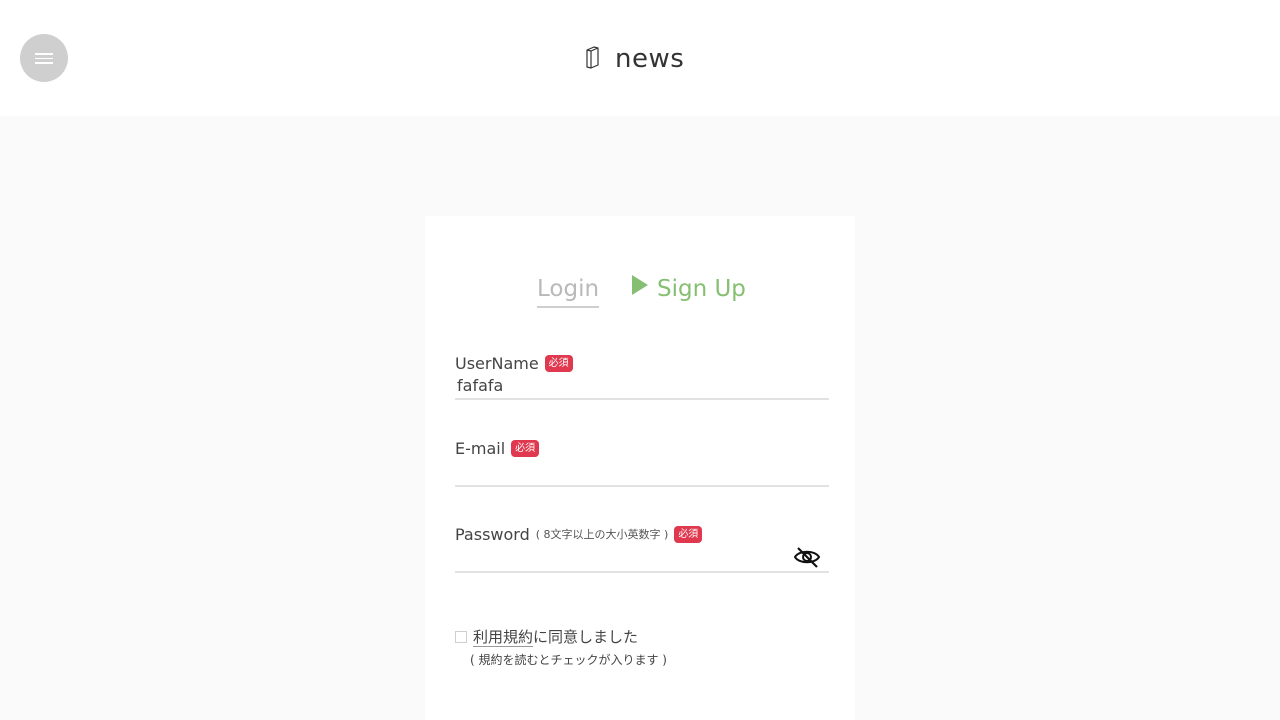 This screenshot has width=1280, height=720. Describe the element at coordinates (497, 363) in the screenshot. I see `username-label: UserName` at that location.